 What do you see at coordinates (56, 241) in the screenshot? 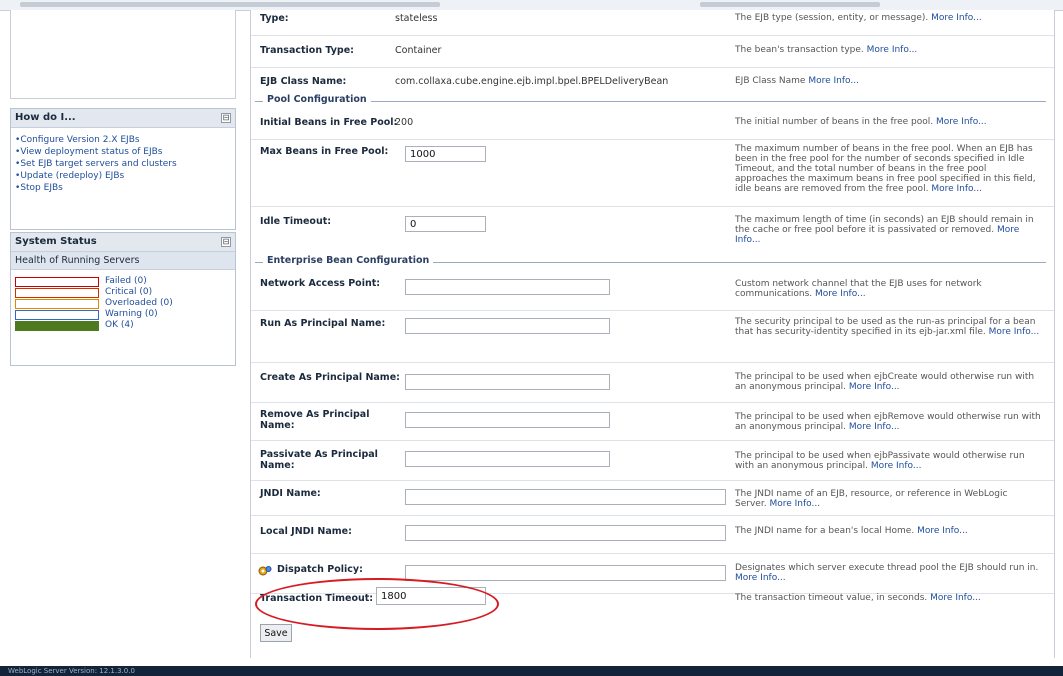
I see `panel-title: System Status` at bounding box center [56, 241].